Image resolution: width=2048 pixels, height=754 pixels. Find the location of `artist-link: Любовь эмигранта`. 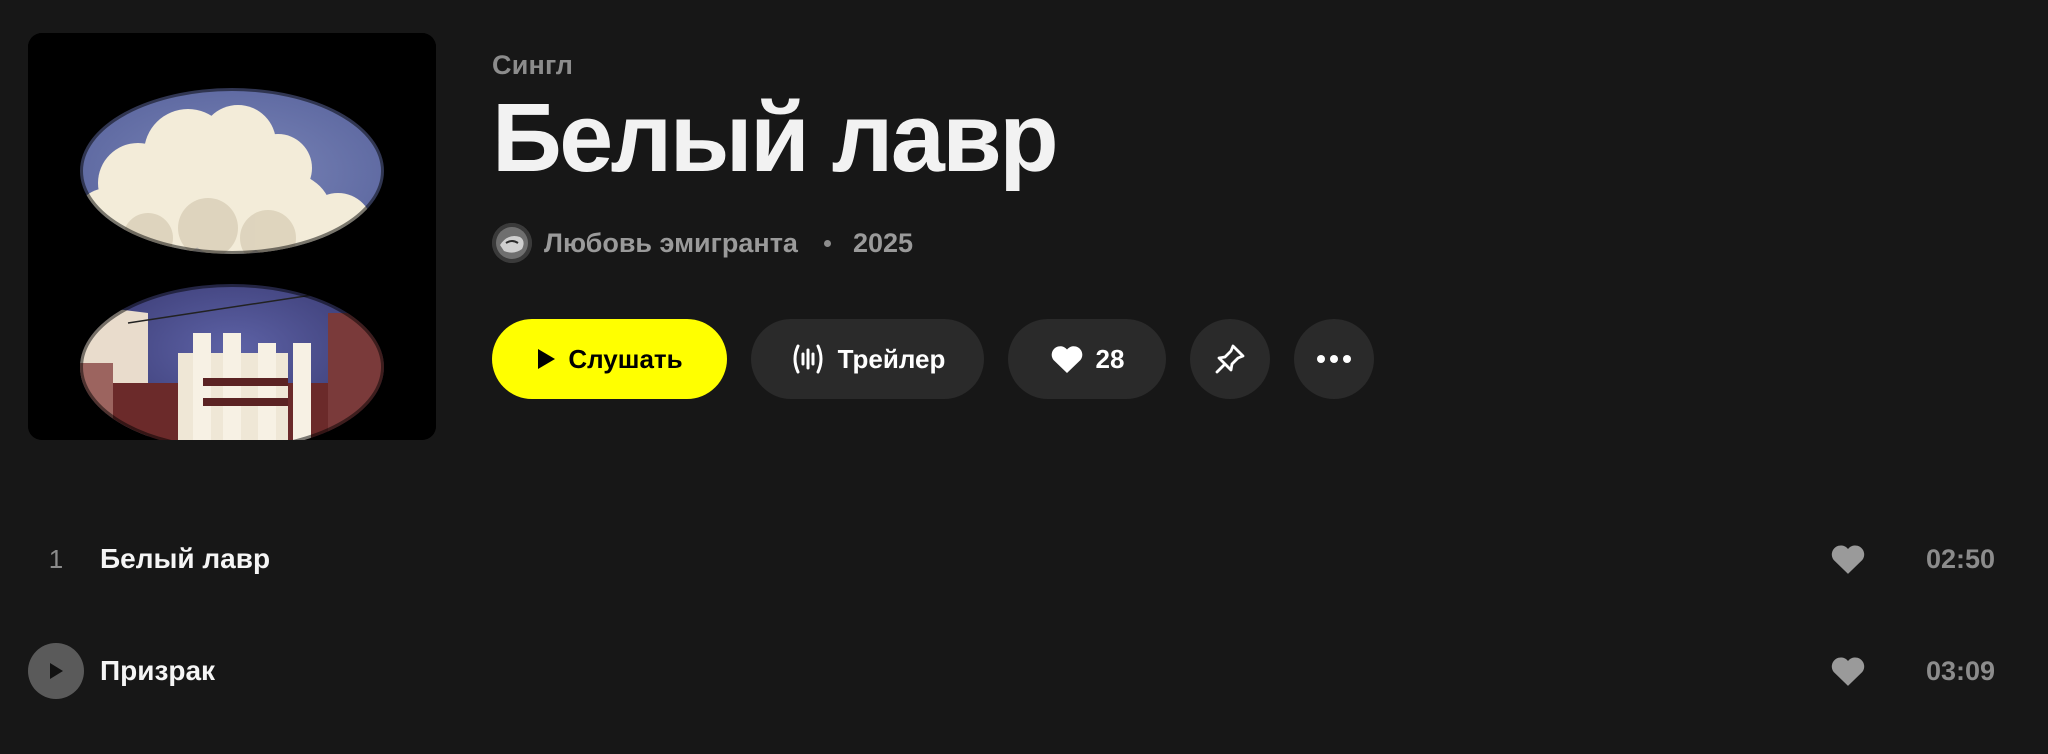

artist-link: Любовь эмигранта is located at coordinates (671, 243).